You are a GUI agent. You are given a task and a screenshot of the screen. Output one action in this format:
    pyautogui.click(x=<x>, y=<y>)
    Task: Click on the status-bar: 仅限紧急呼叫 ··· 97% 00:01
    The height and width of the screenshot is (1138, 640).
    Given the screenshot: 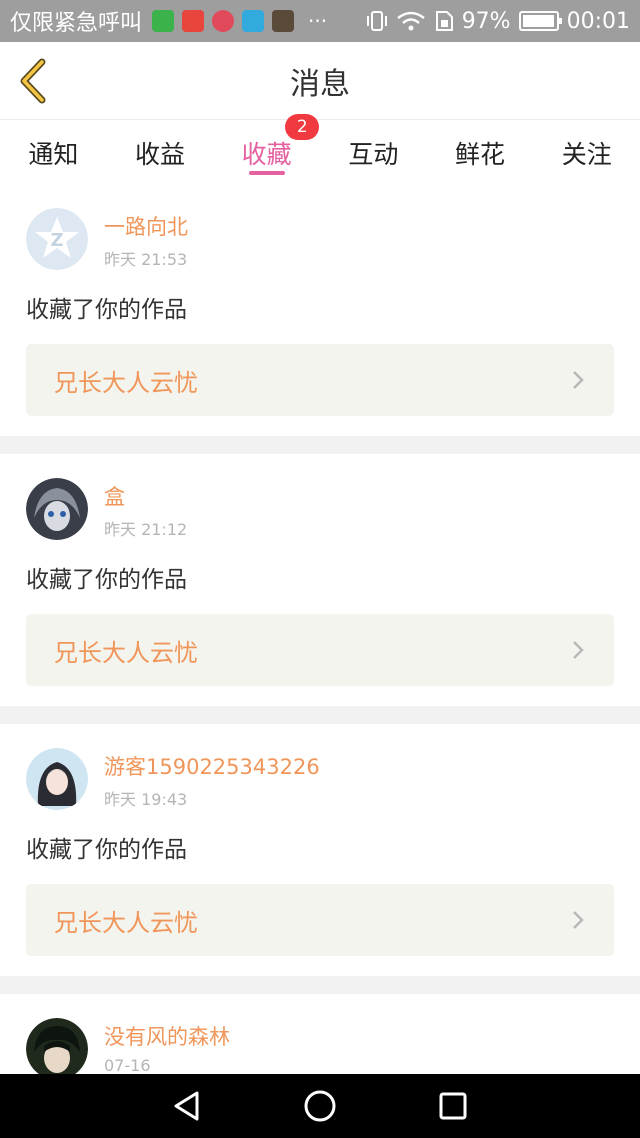 What is the action you would take?
    pyautogui.click(x=320, y=21)
    